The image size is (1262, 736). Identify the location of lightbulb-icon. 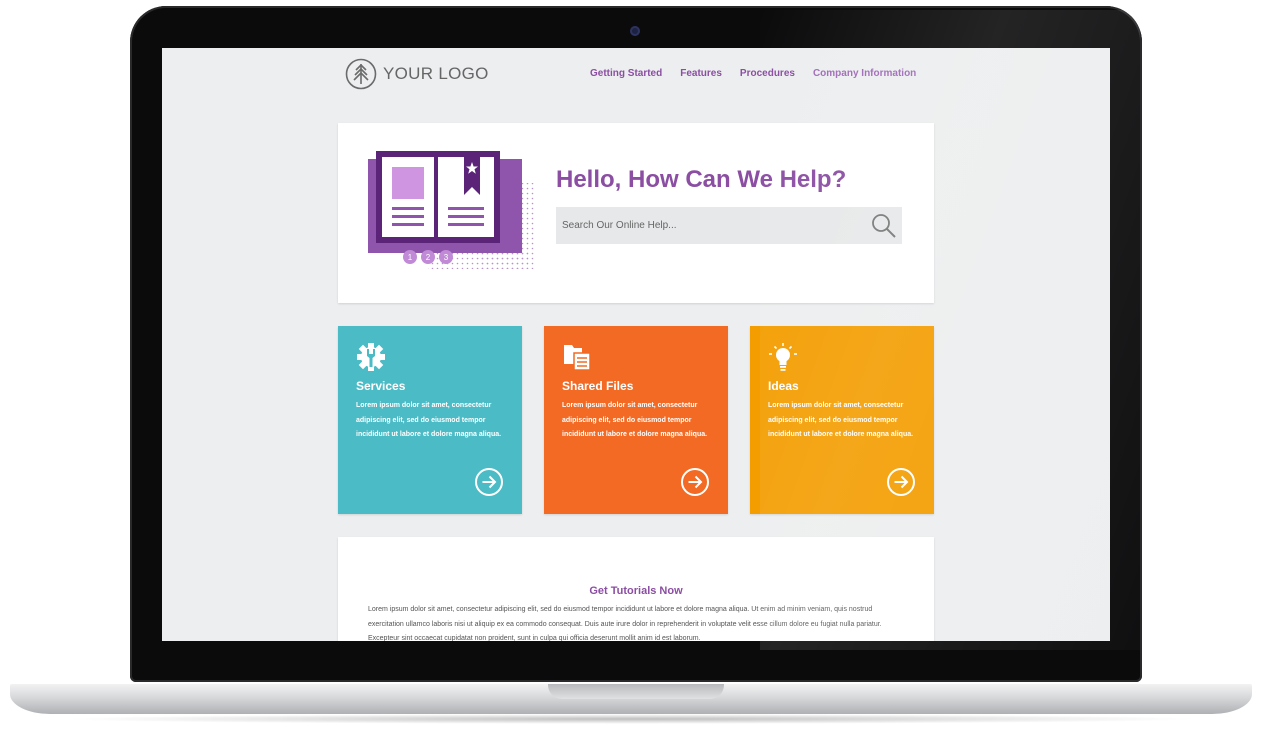
(783, 357).